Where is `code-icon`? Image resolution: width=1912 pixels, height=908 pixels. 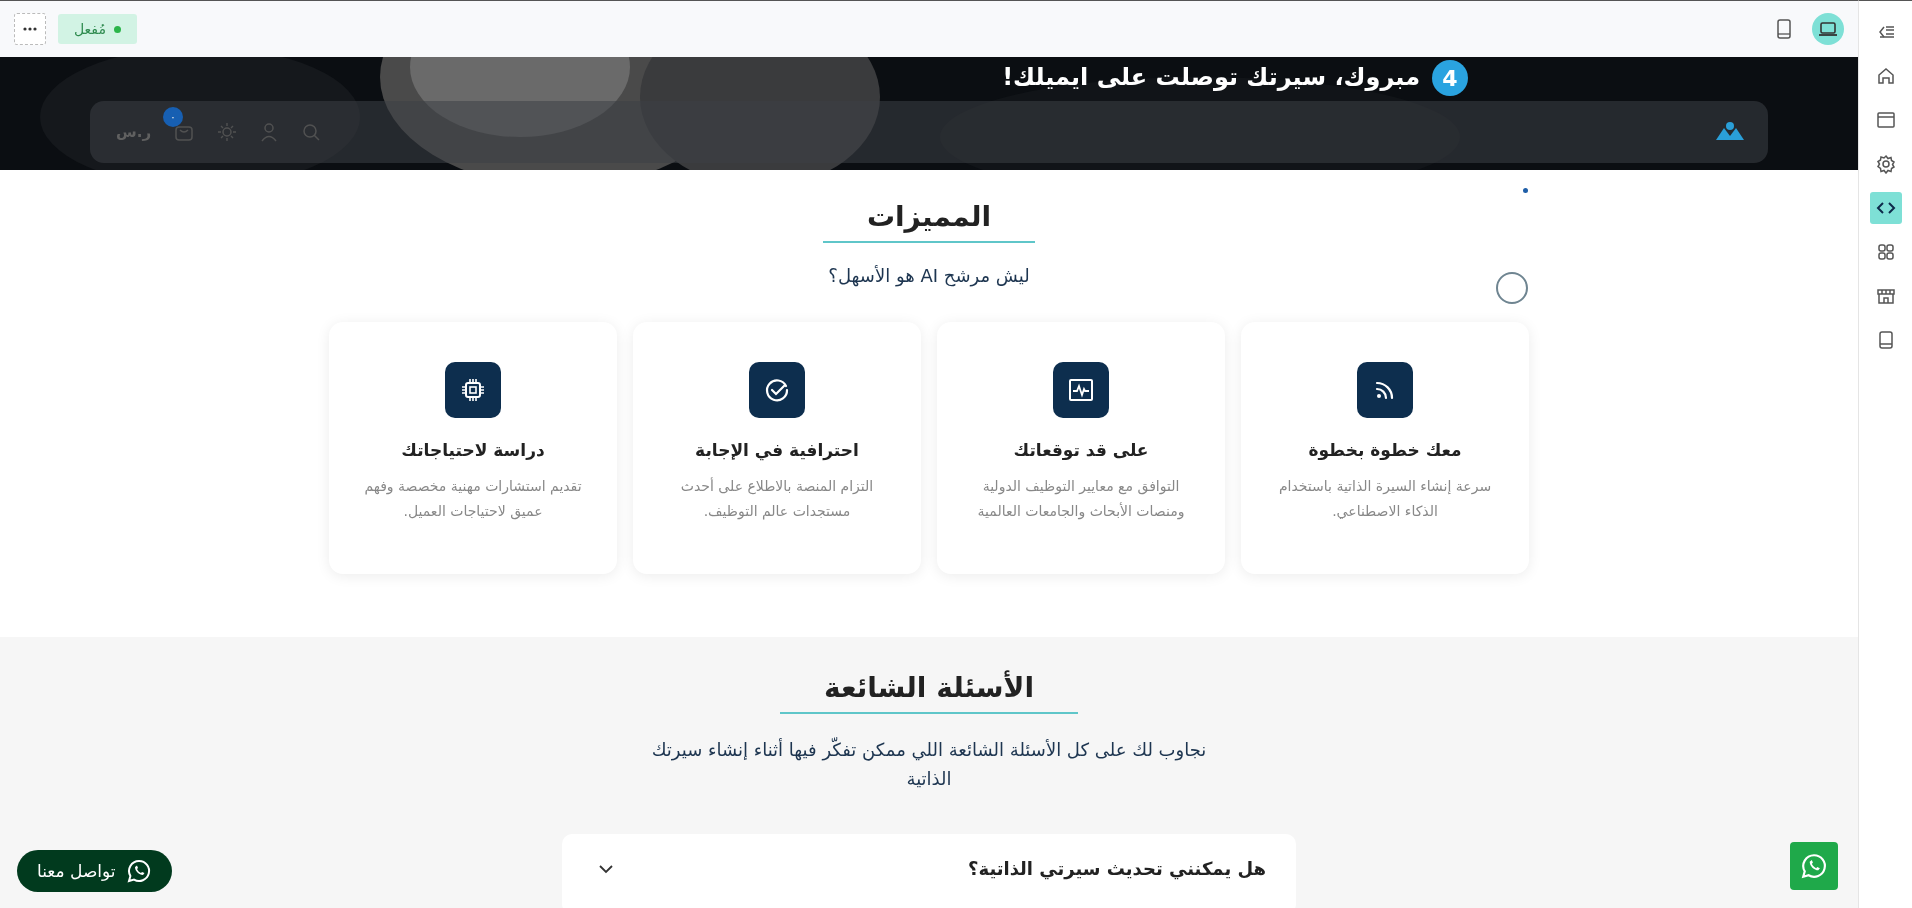
code-icon is located at coordinates (1885, 208).